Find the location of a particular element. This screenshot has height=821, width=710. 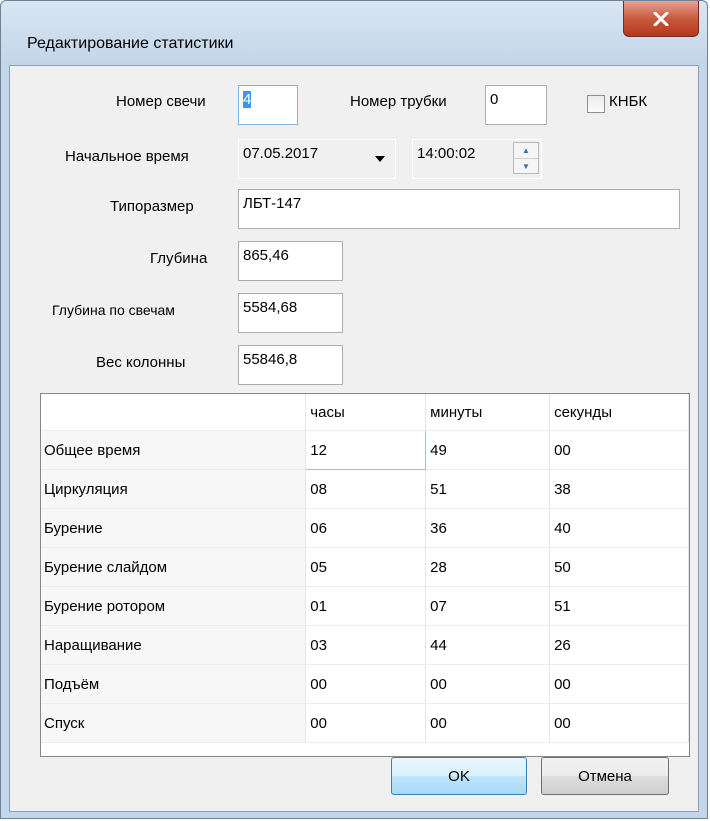

table-cell: 44 is located at coordinates (488, 645).